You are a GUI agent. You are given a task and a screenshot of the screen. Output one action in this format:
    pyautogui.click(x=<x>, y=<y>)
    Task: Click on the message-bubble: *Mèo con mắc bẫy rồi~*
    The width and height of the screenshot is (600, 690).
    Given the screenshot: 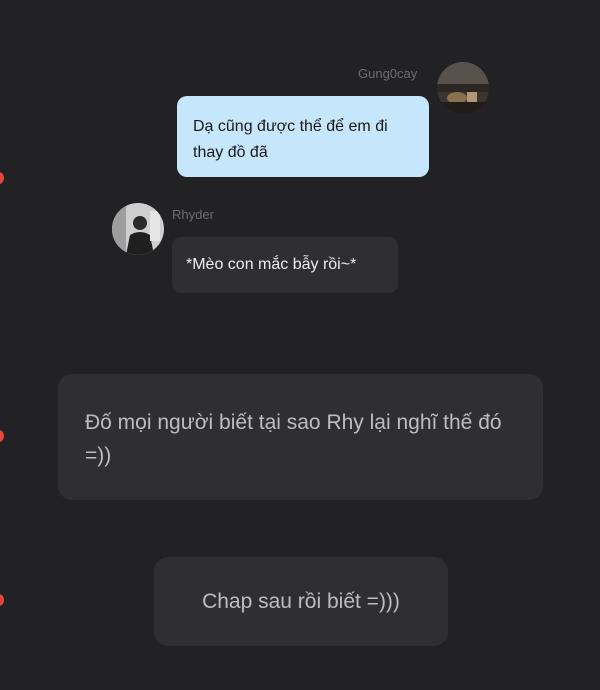 What is the action you would take?
    pyautogui.click(x=285, y=265)
    